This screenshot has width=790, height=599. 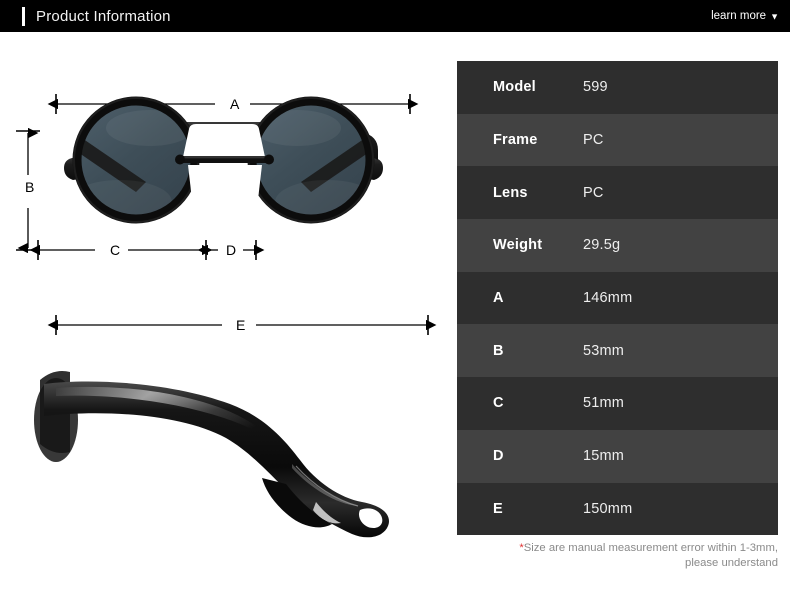 I want to click on spec-key: Weight, so click(x=518, y=245).